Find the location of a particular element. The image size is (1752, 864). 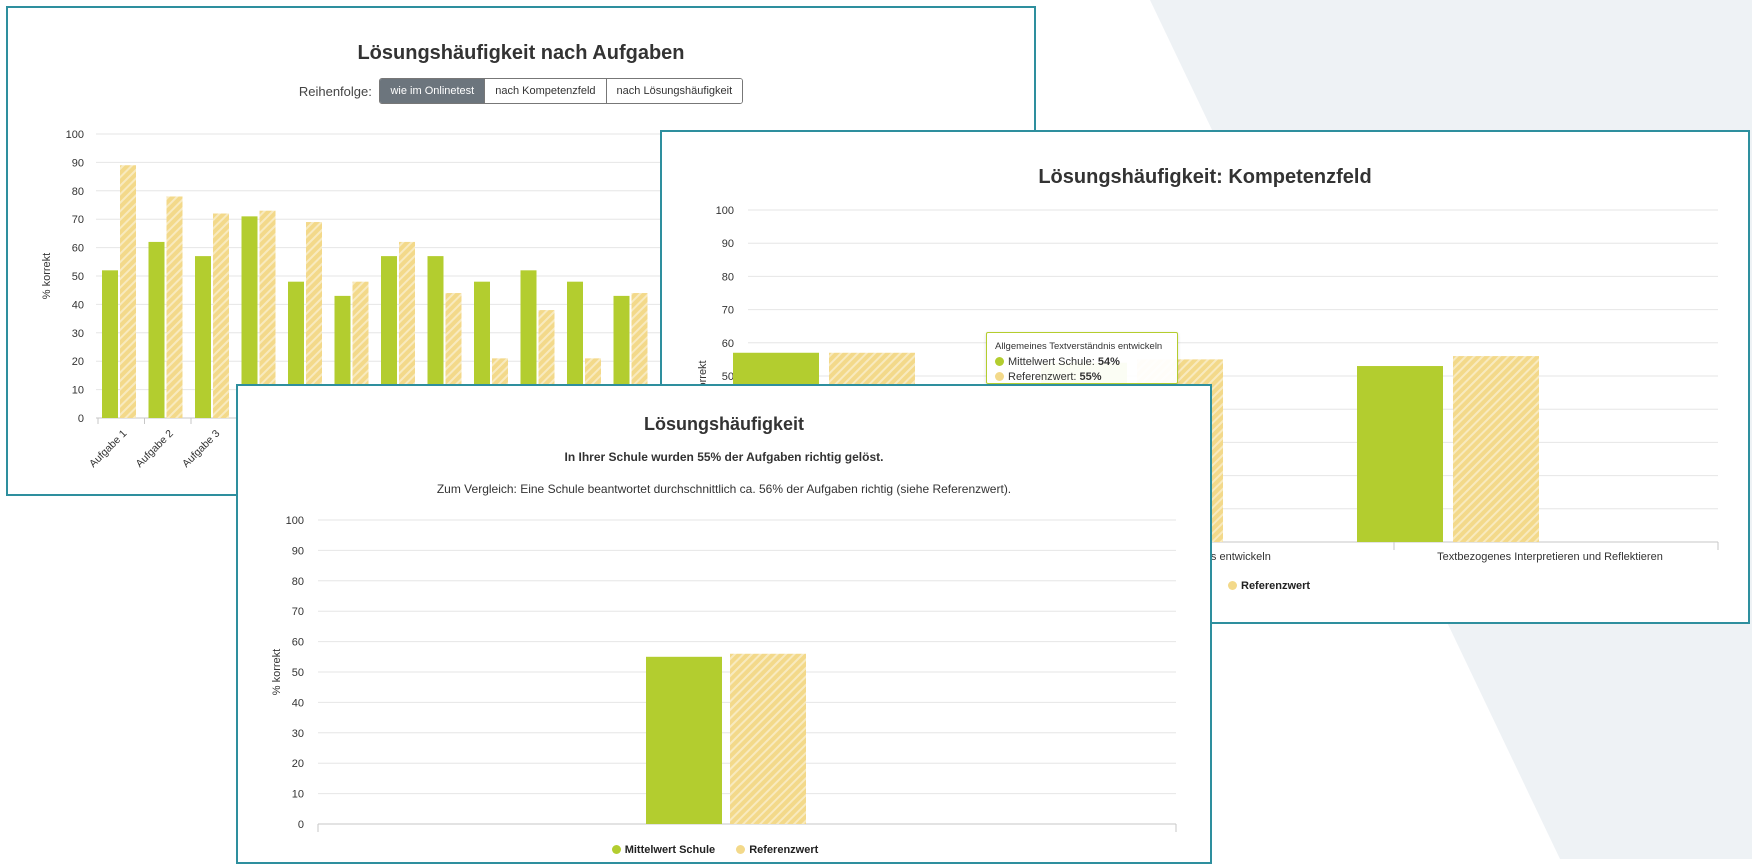

legend-item-school: Mittelwert Schule is located at coordinates (663, 850).